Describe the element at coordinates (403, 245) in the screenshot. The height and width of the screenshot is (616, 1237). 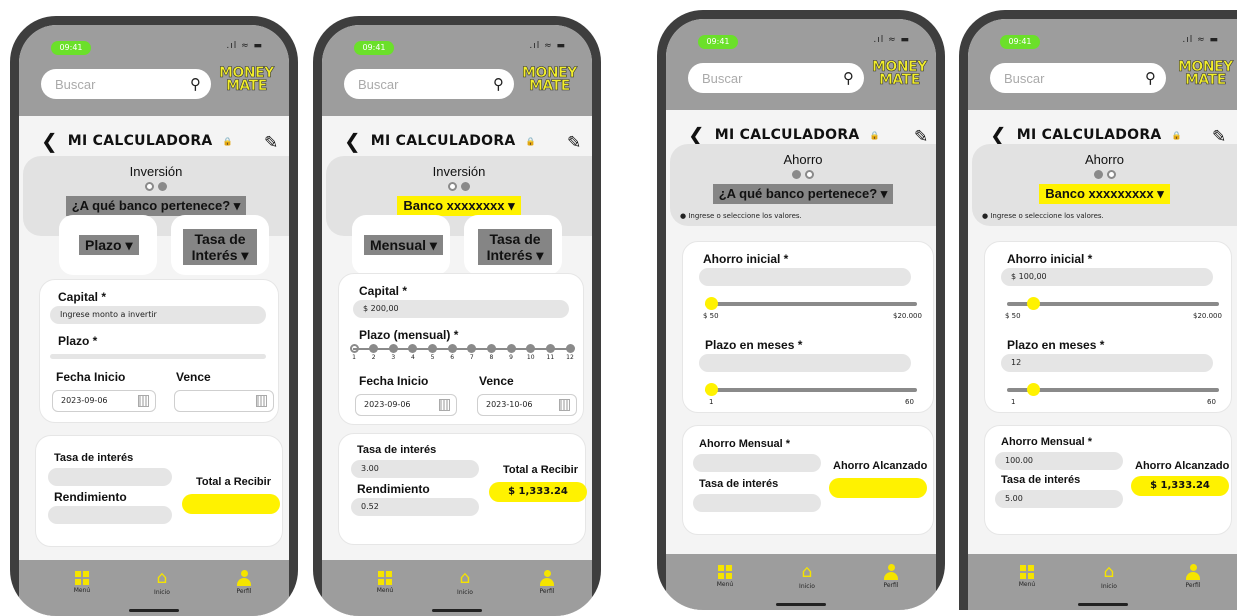
I see `tab-monthly: Mensual ▾` at that location.